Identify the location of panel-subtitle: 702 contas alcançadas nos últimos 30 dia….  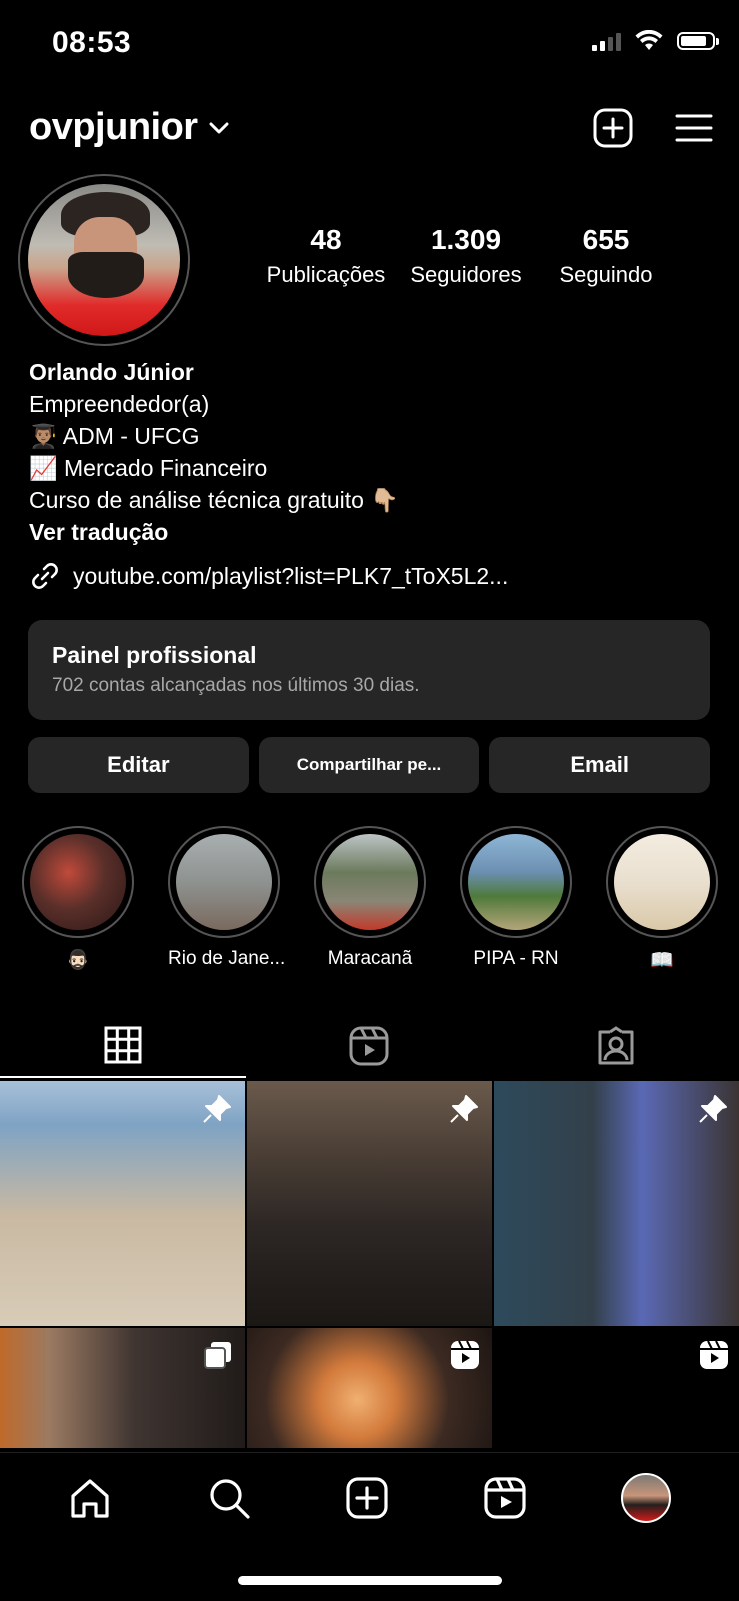
(236, 685).